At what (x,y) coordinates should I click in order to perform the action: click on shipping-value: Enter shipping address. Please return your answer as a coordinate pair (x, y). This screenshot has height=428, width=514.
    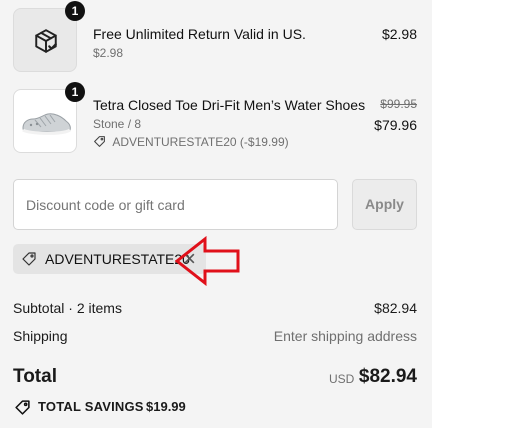
    Looking at the image, I should click on (345, 336).